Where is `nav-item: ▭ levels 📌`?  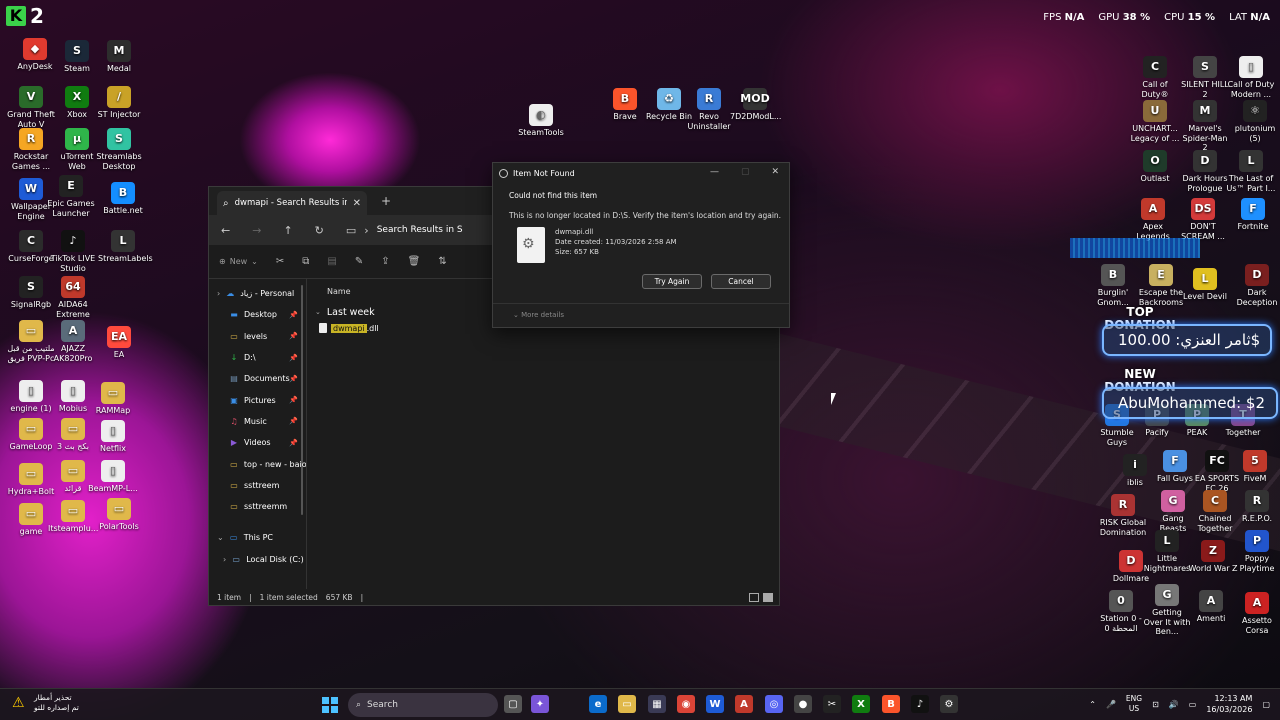 nav-item: ▭ levels 📌 is located at coordinates (257, 336).